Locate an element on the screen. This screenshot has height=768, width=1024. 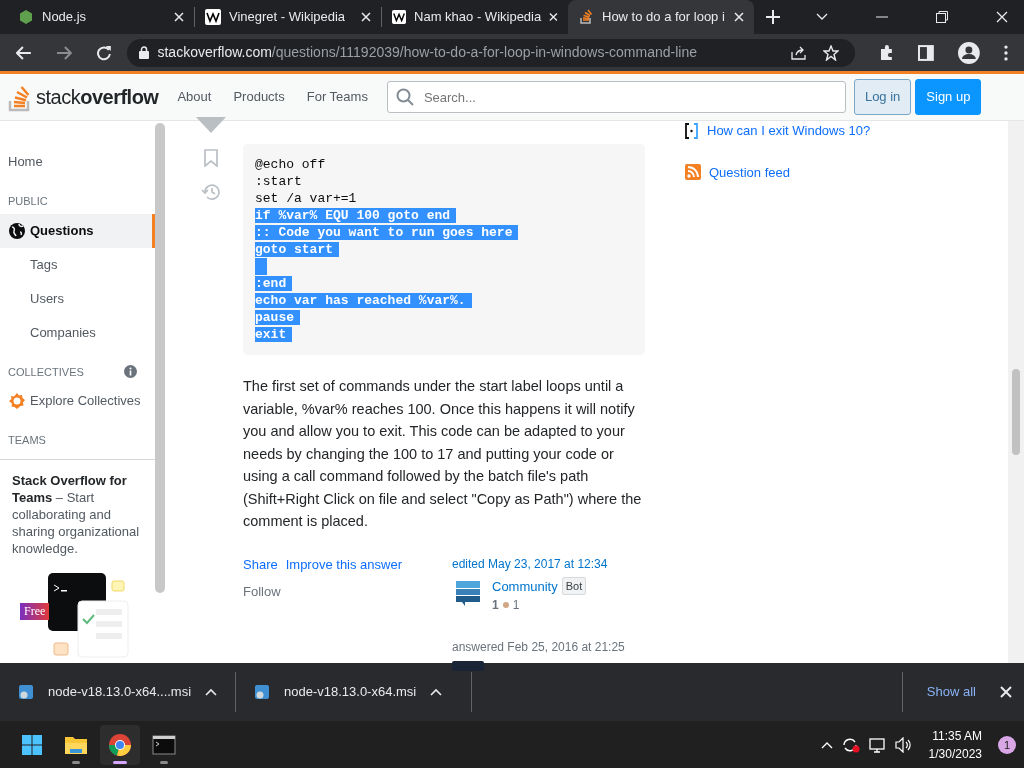
browser-tab: Vinegret - Wikipedia is located at coordinates (288, 17).